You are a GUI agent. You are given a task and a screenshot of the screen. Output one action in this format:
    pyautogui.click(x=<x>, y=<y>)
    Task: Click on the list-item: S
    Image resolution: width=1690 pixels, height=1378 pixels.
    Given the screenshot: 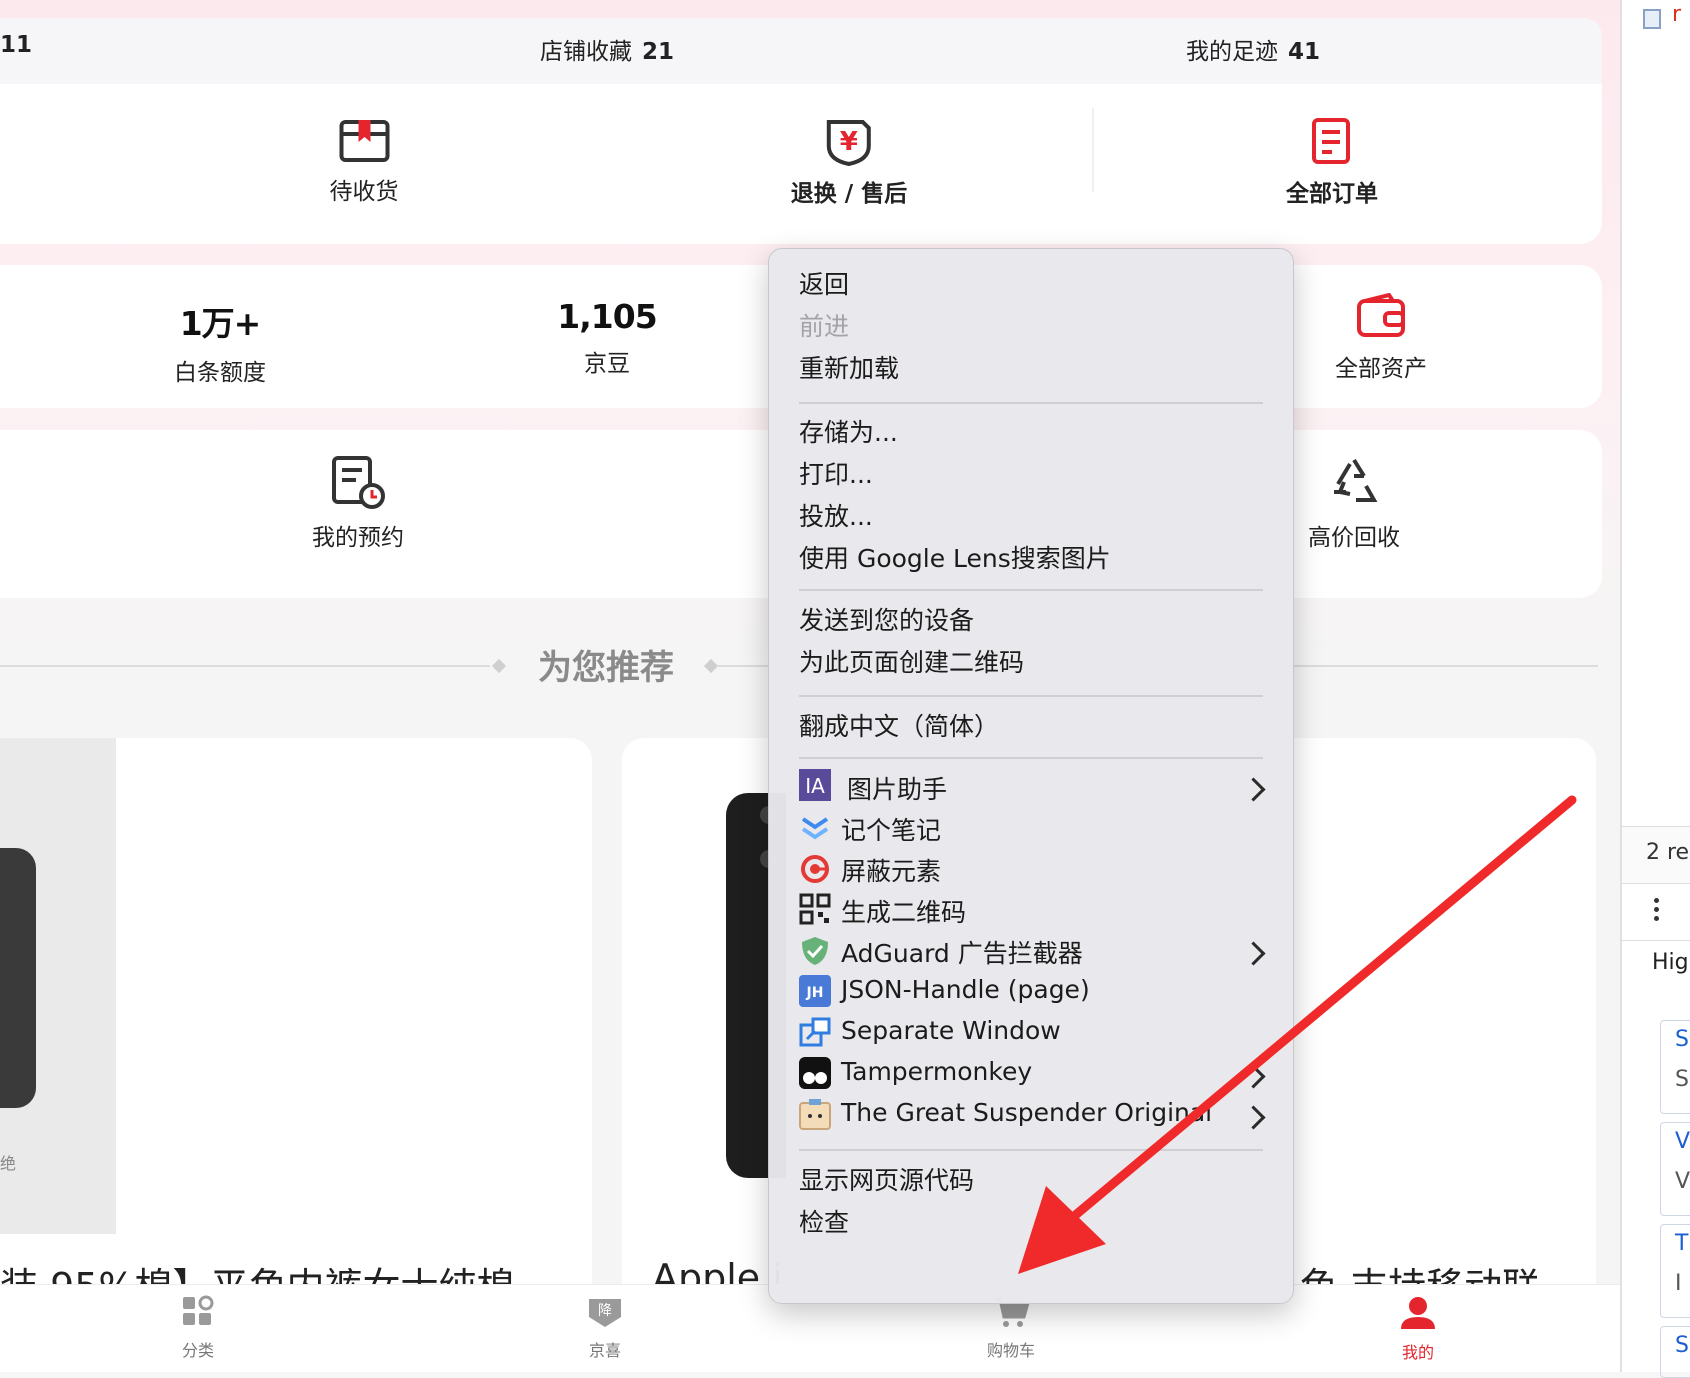 What is the action you would take?
    pyautogui.click(x=1675, y=1352)
    